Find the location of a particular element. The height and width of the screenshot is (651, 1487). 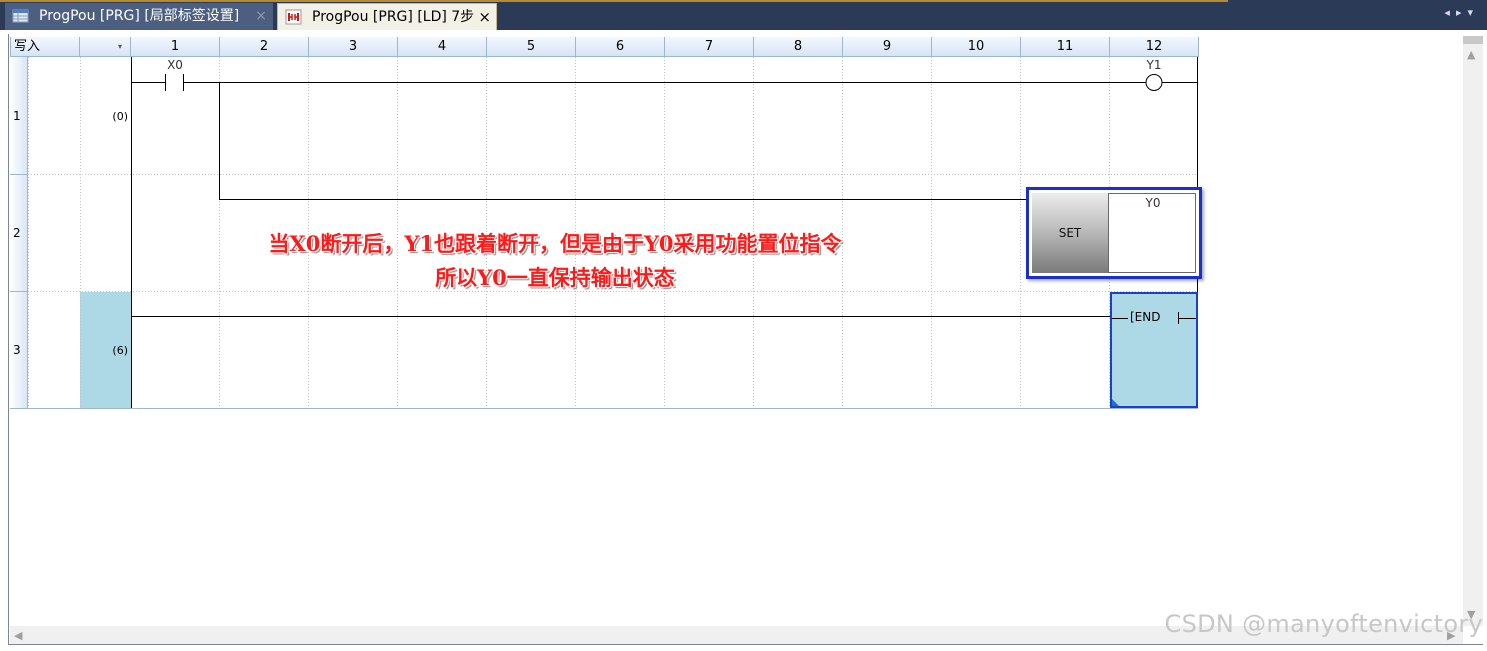

column-header: 2 is located at coordinates (264, 47).